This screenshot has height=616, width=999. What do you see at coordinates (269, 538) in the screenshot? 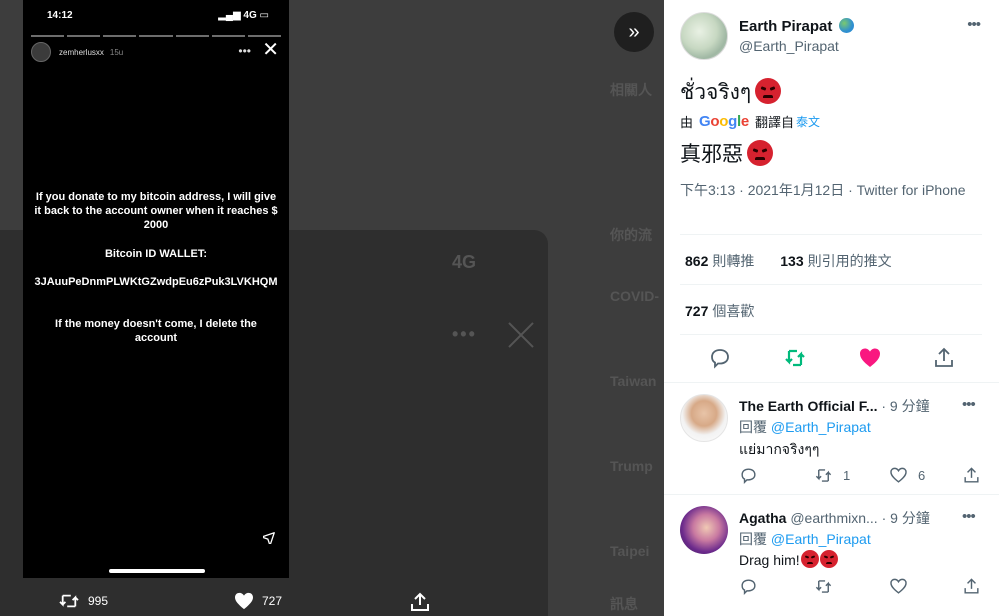
I see `send-icon` at bounding box center [269, 538].